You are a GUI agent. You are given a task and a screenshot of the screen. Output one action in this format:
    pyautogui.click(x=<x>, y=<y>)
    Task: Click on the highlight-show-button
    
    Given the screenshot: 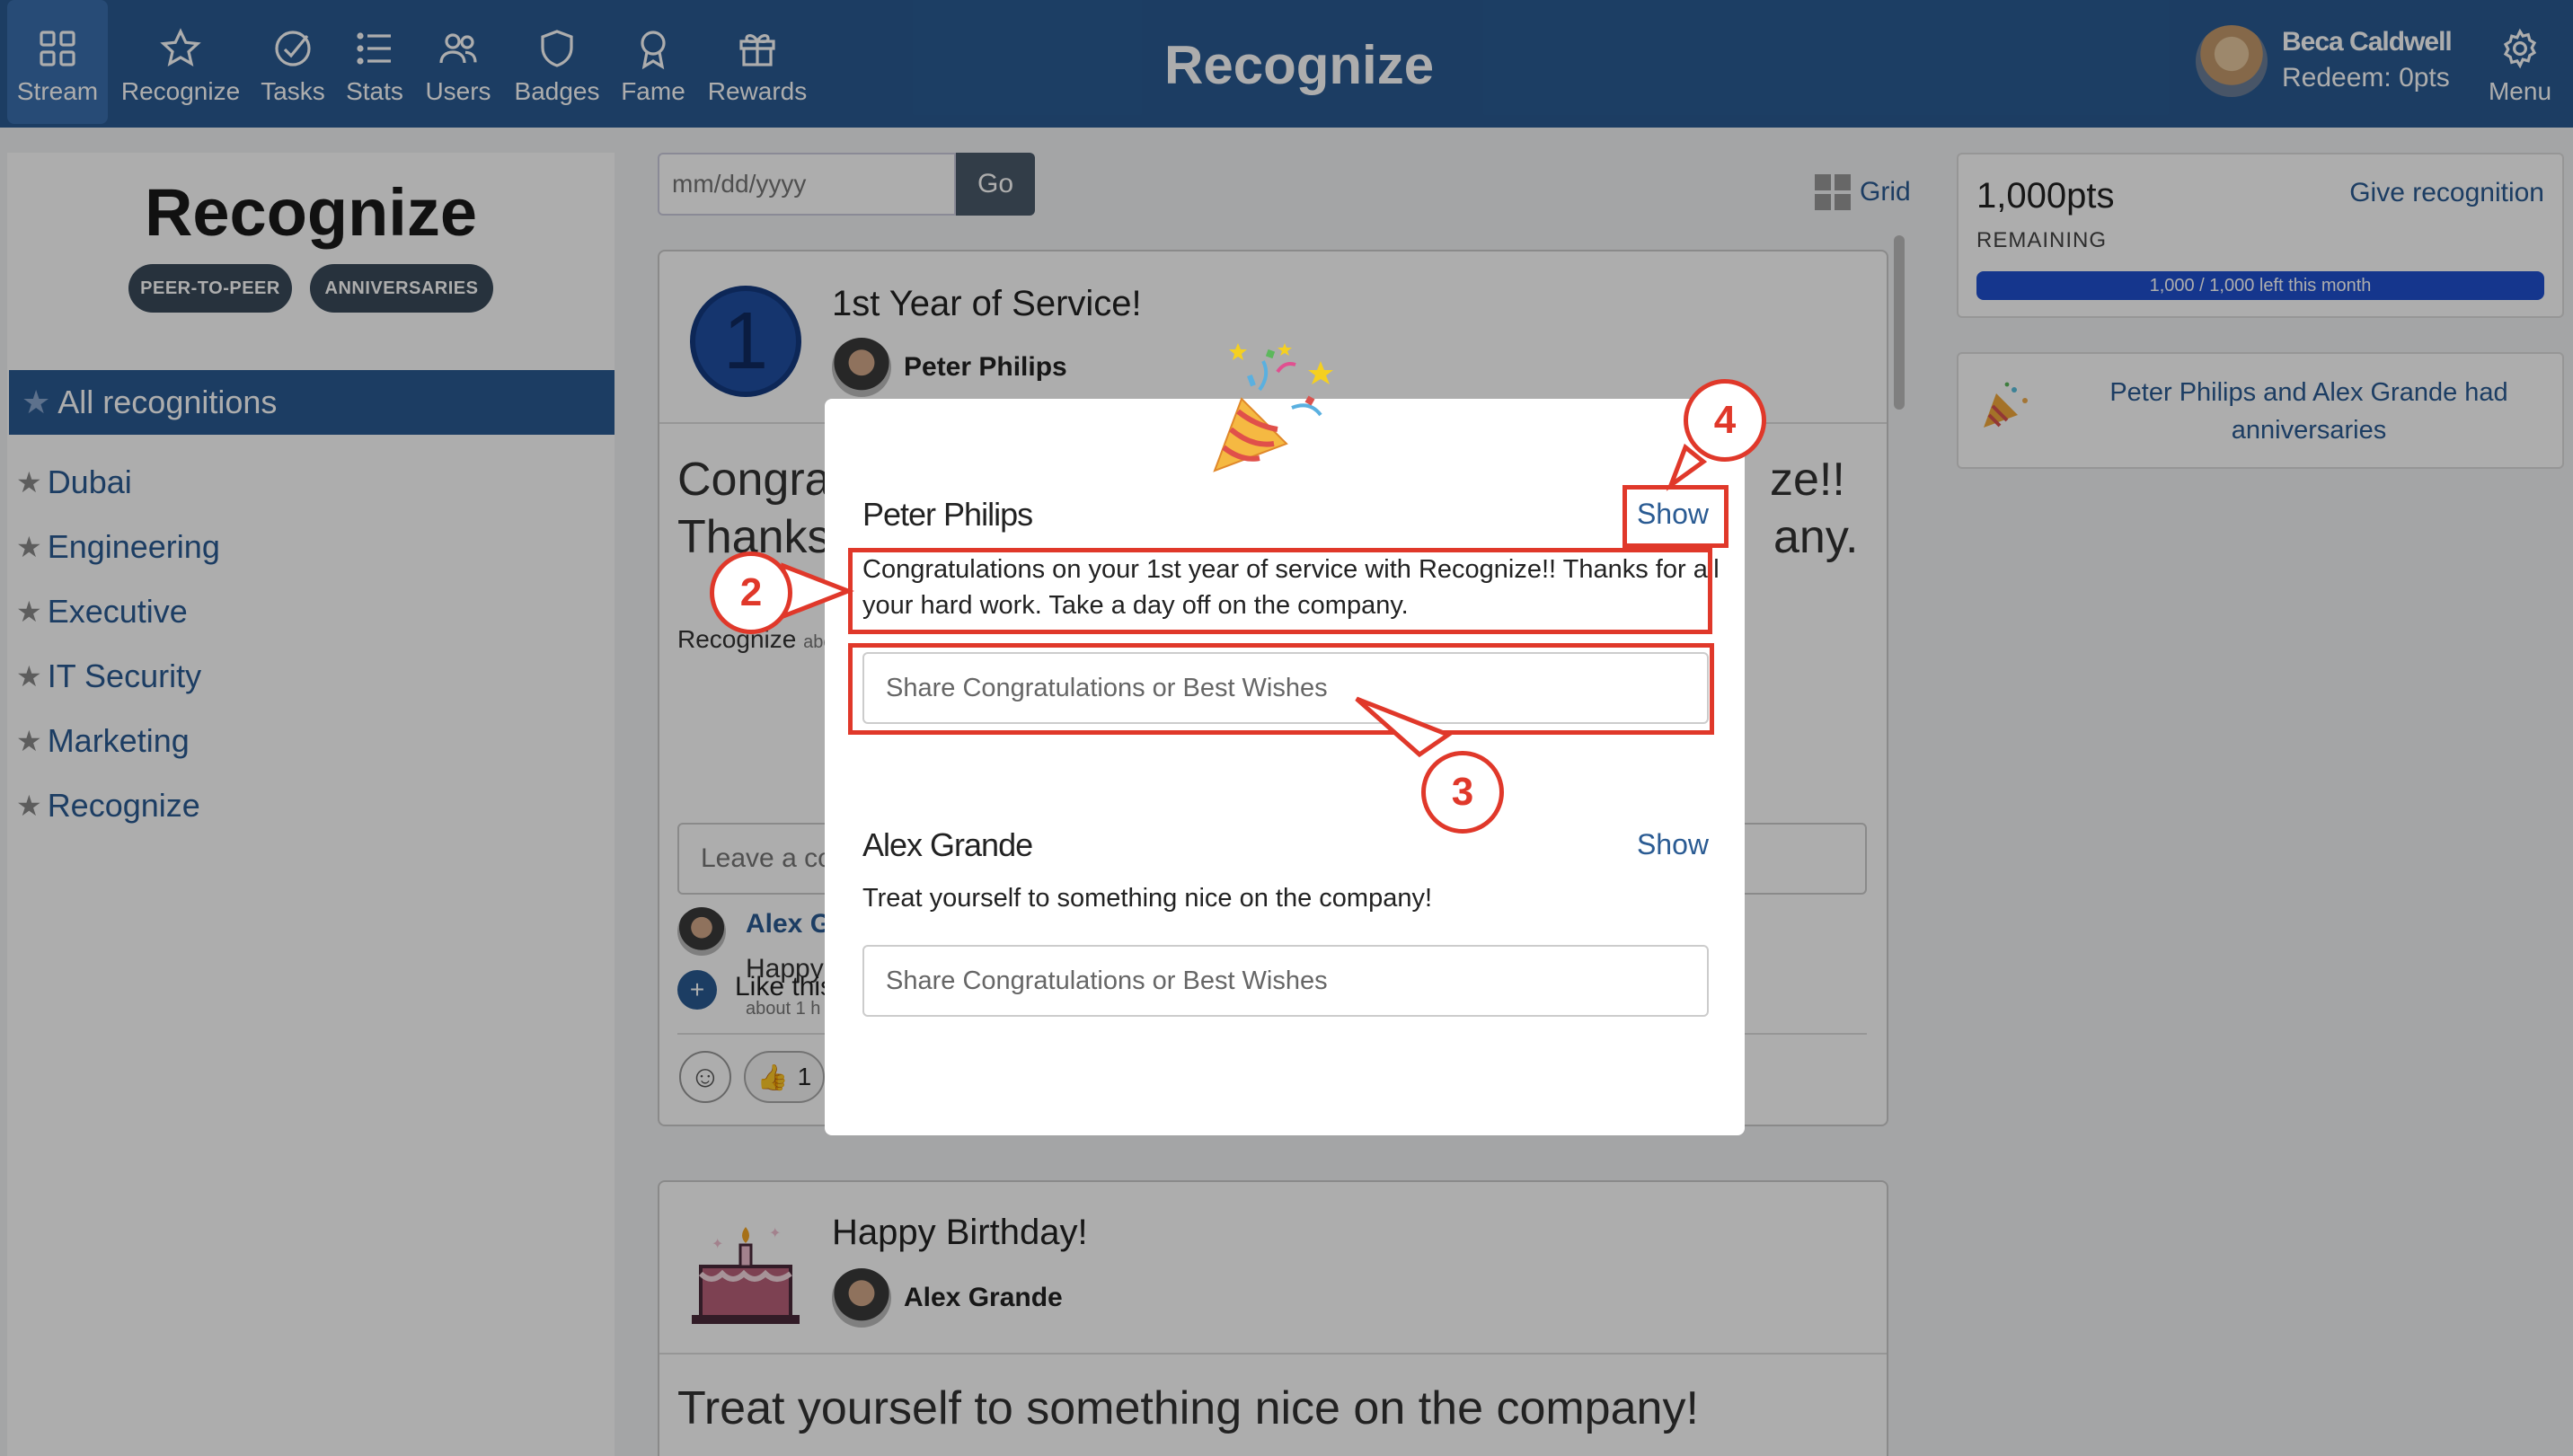 What is the action you would take?
    pyautogui.click(x=1675, y=516)
    